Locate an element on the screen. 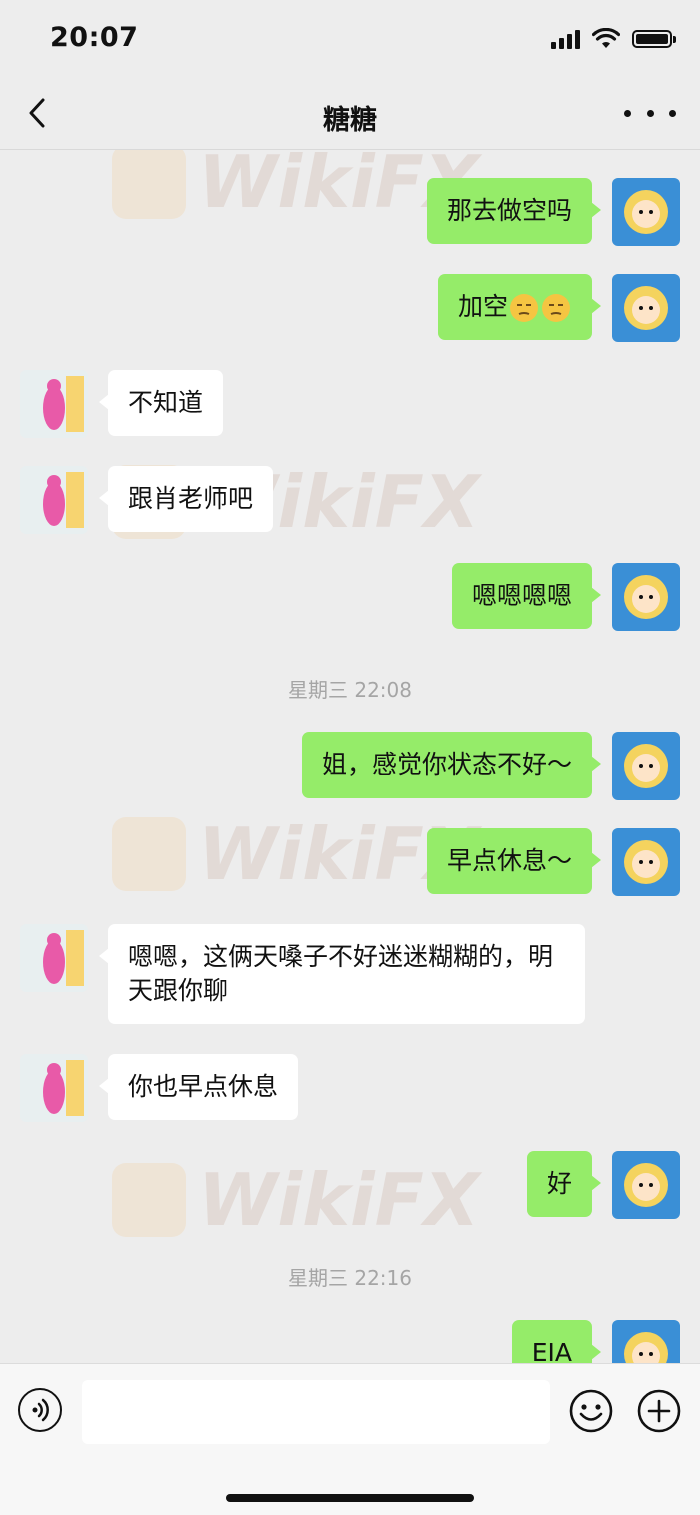 The width and height of the screenshot is (700, 1515). status-time: 20:07 is located at coordinates (94, 37).